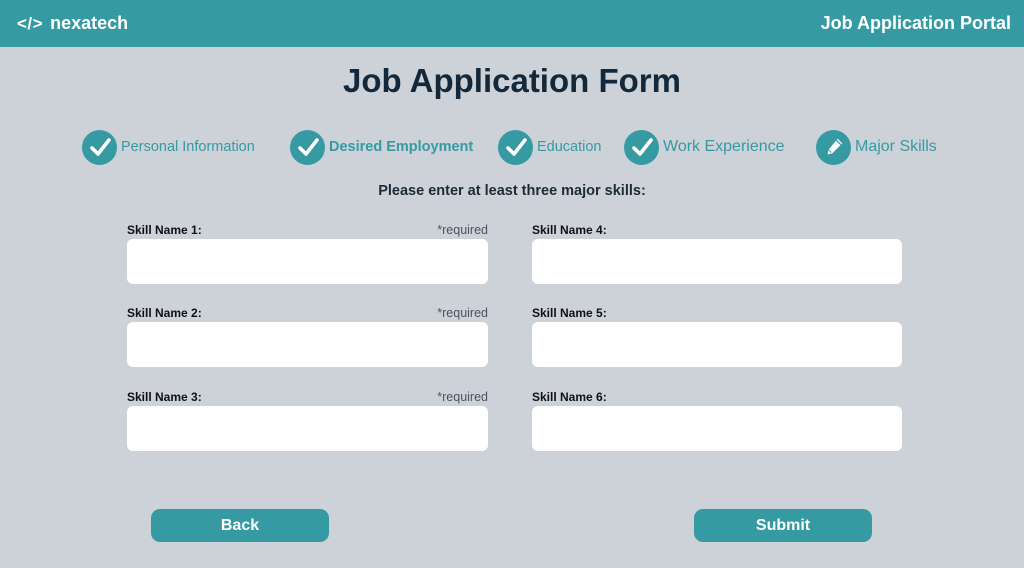  What do you see at coordinates (717, 428) in the screenshot?
I see `skill-name-6-input` at bounding box center [717, 428].